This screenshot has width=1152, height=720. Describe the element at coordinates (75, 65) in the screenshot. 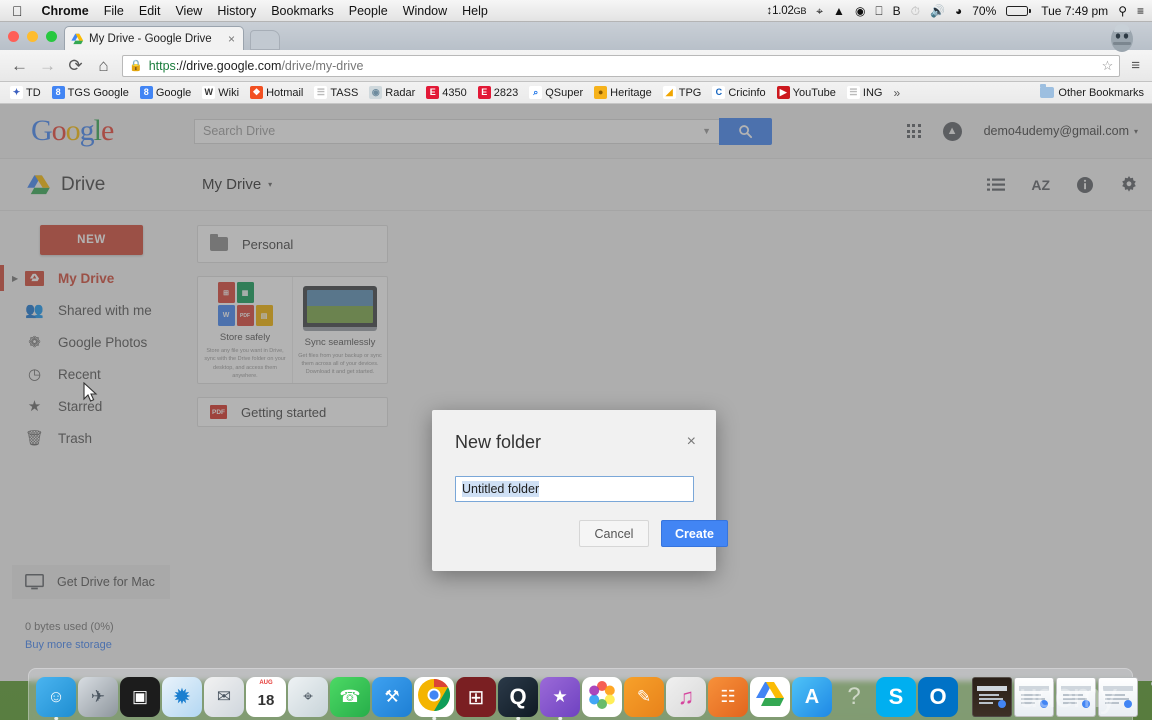

I see `reload-button: ⟳` at that location.